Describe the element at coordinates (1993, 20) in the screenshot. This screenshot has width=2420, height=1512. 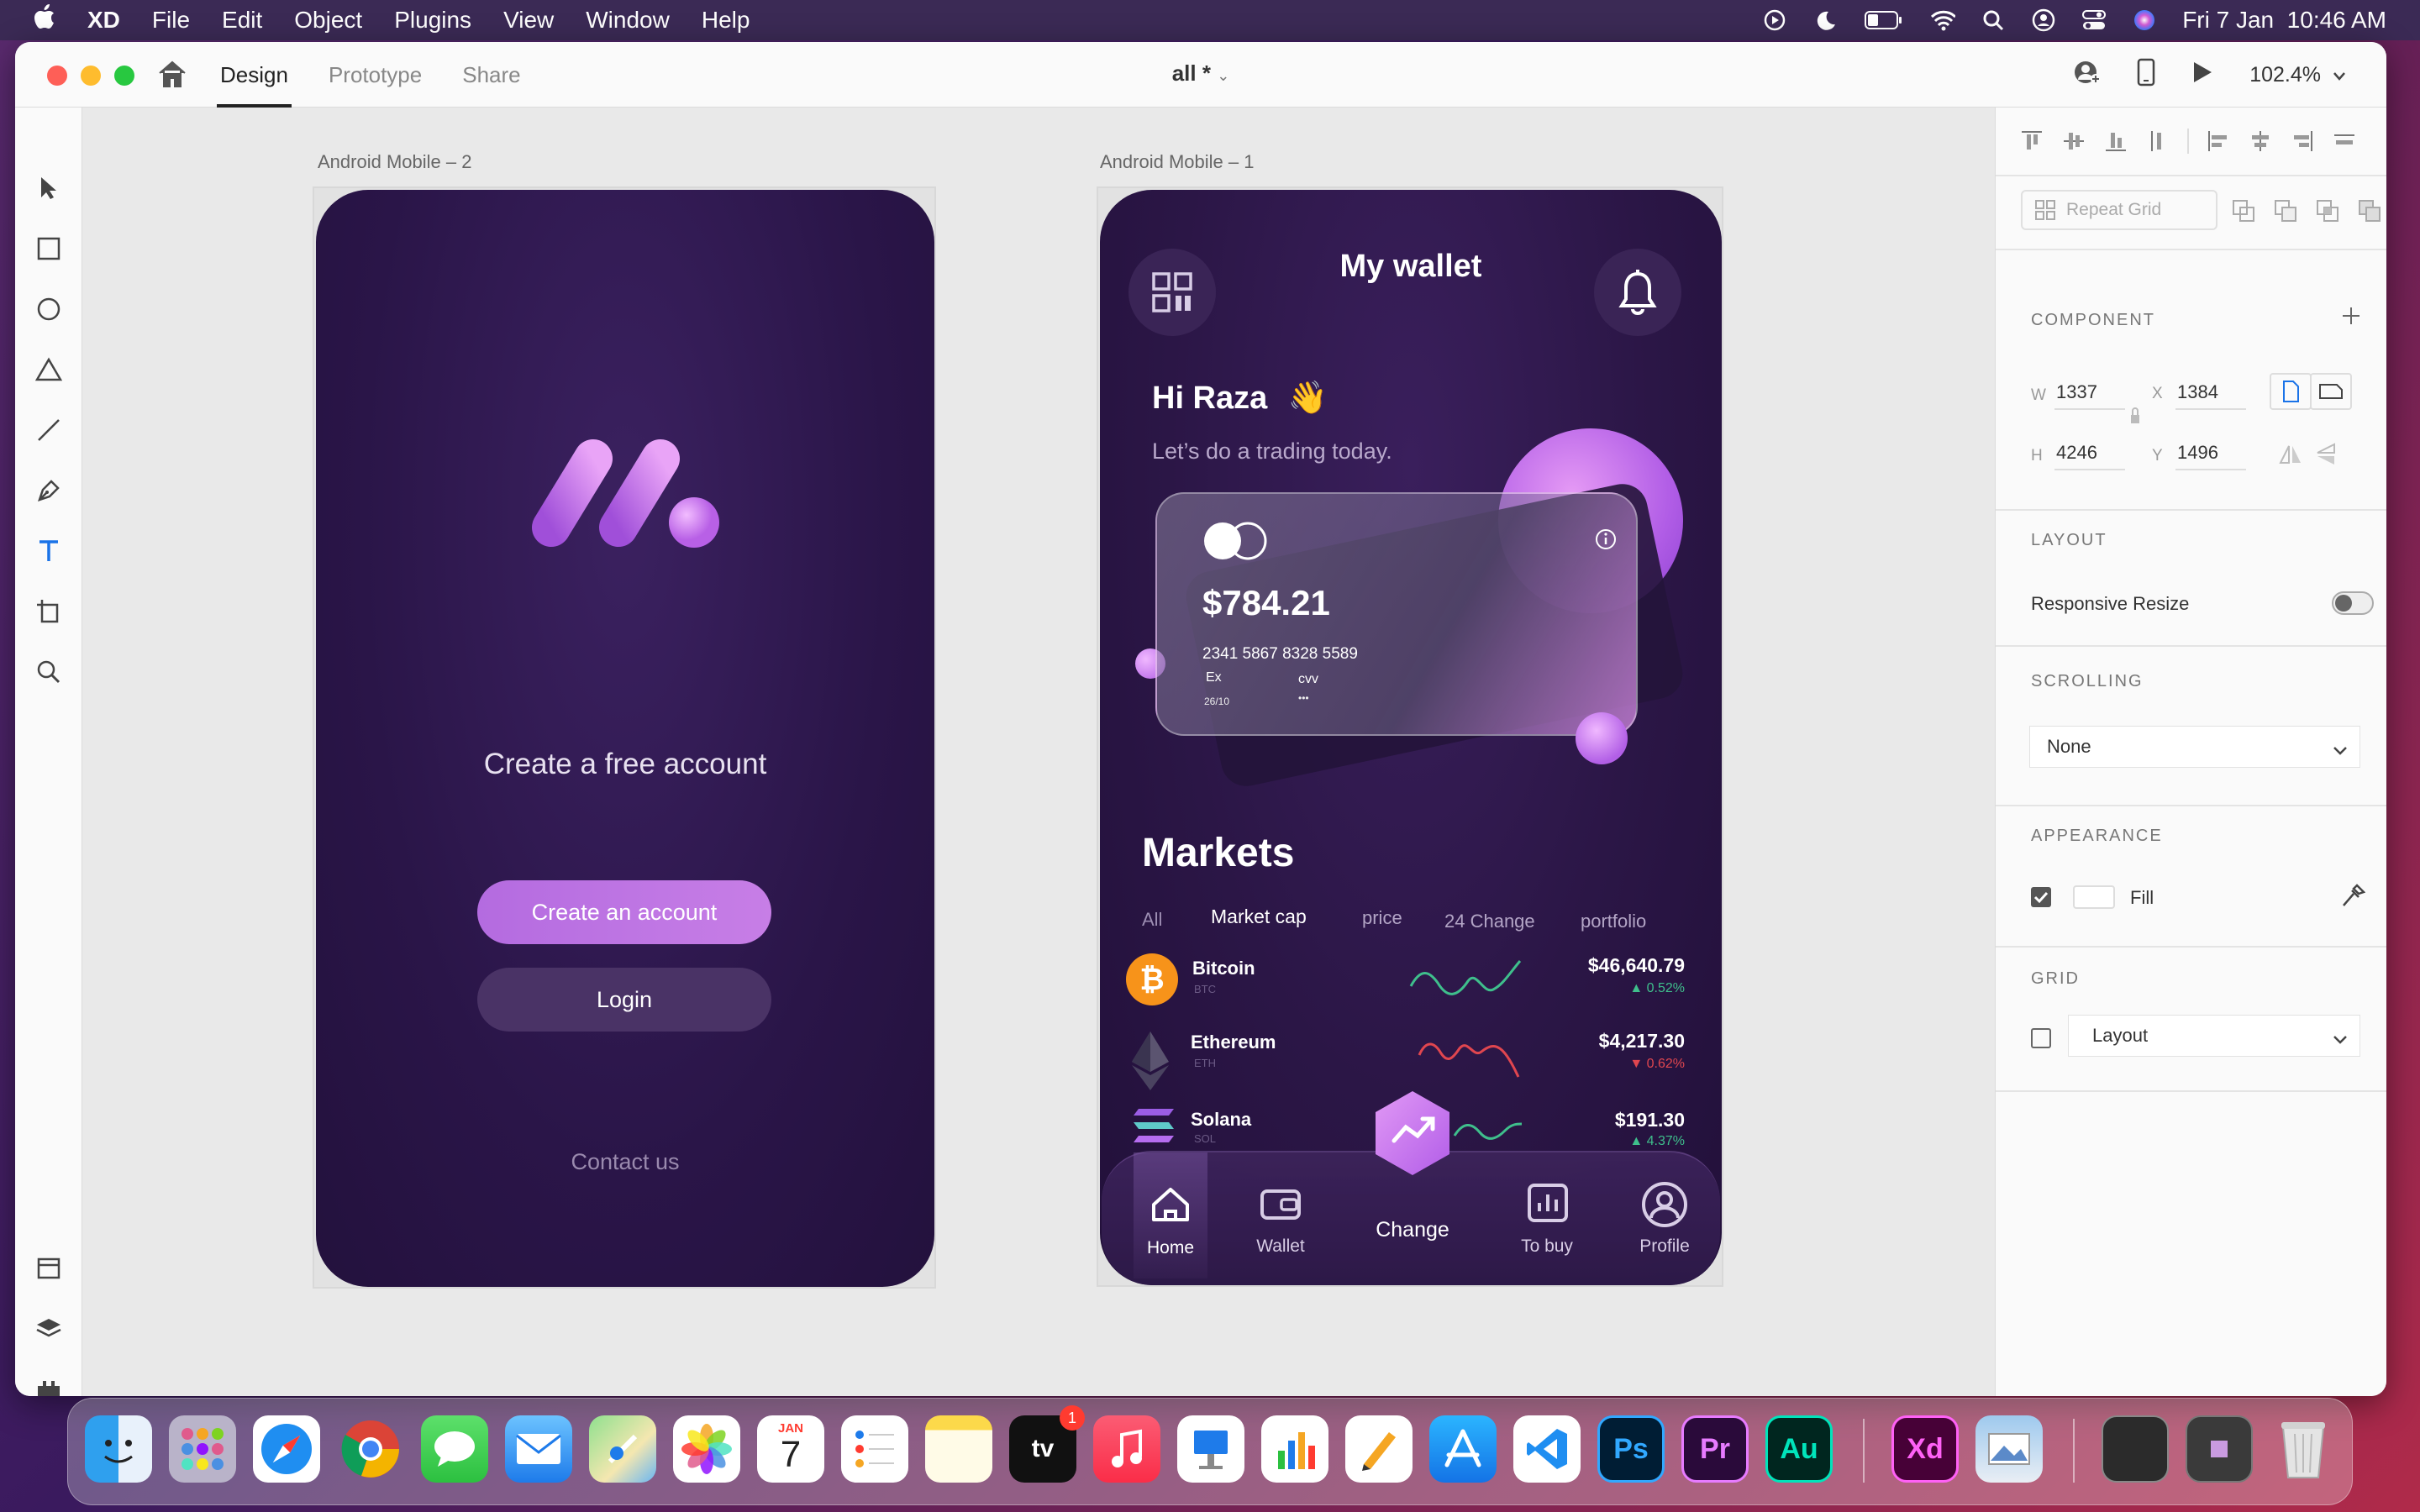
I see `spotlight-search-icon` at that location.